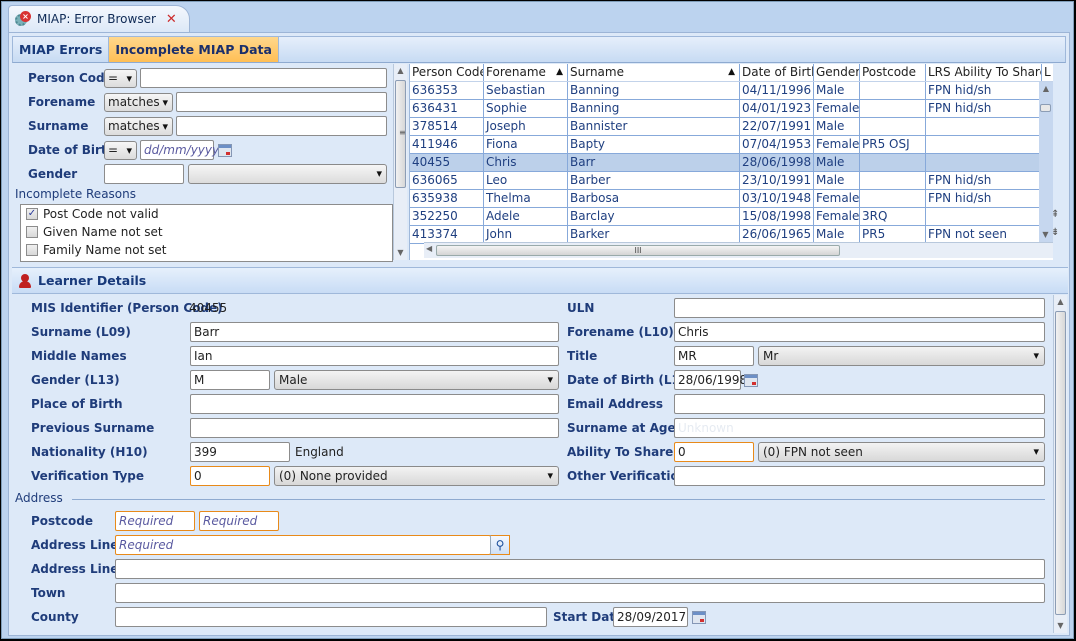 The image size is (1076, 641). What do you see at coordinates (447, 144) in the screenshot?
I see `table-cell: 411946` at bounding box center [447, 144].